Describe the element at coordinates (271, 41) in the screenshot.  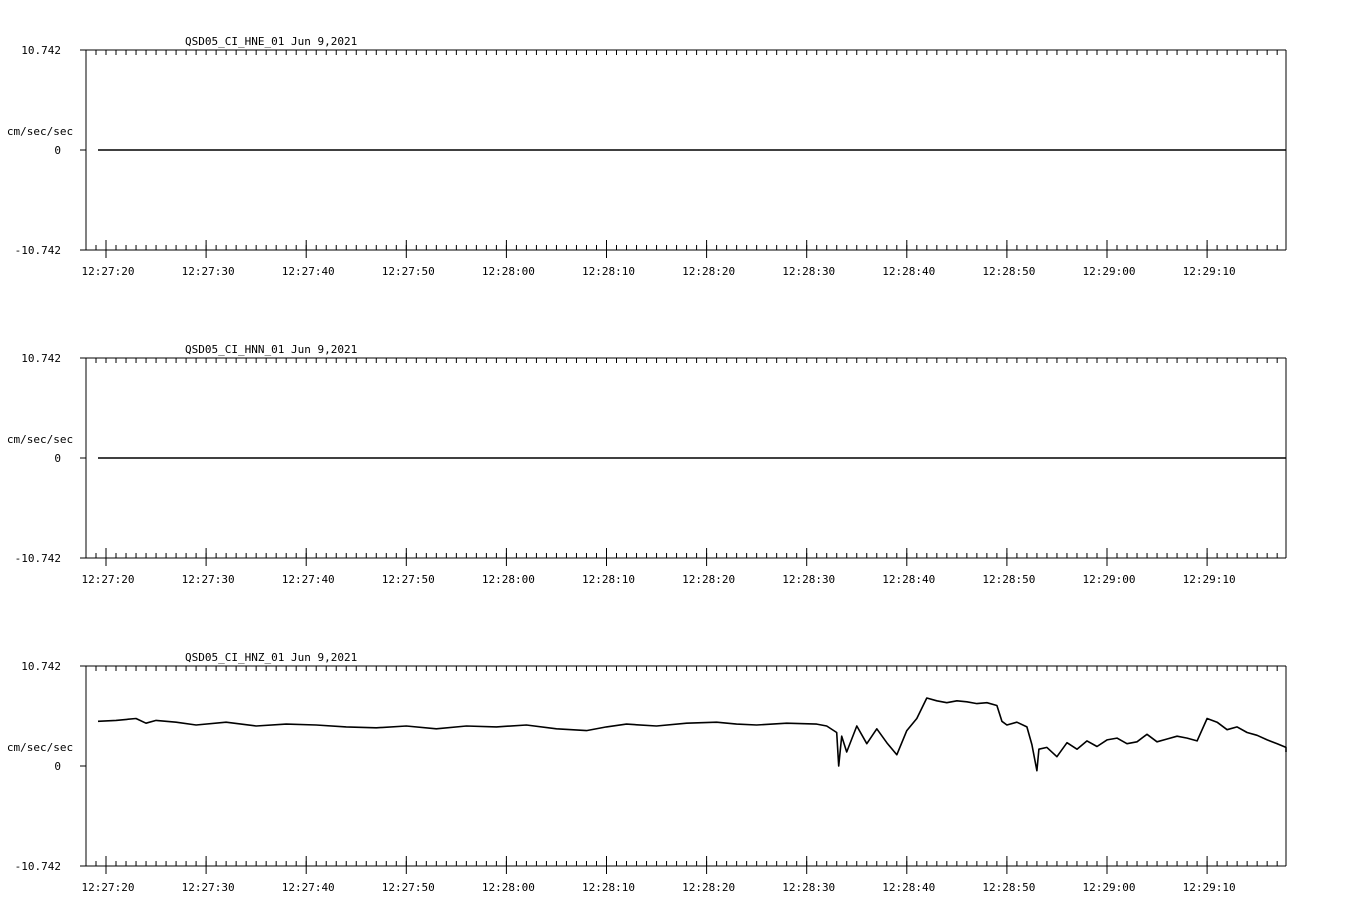
I see `panel-title: QSD05_CI_HNE_01 Jun 9,2021` at that location.